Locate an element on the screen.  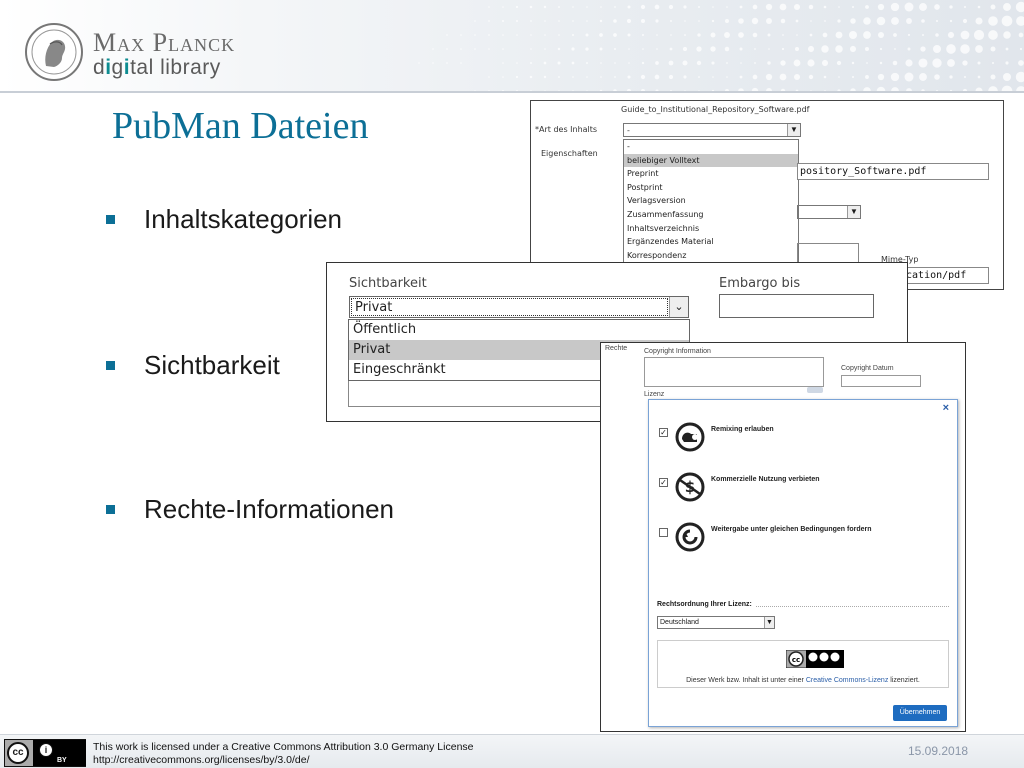
filename-field: pository_Software.pdf is located at coordinates (893, 171).